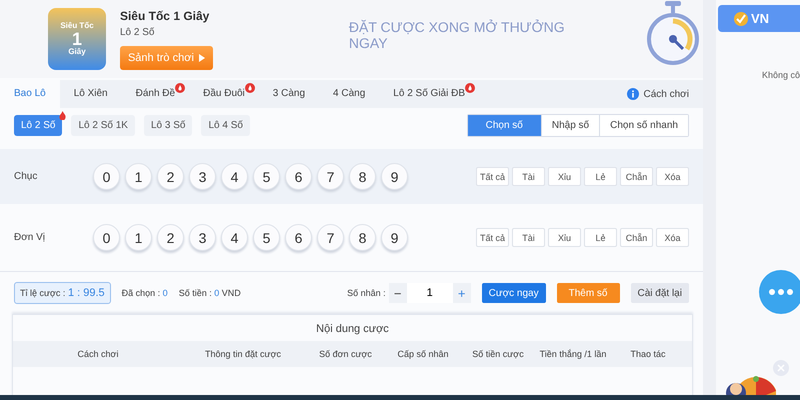 The image size is (800, 400). What do you see at coordinates (740, 18) in the screenshot?
I see `check-icon` at bounding box center [740, 18].